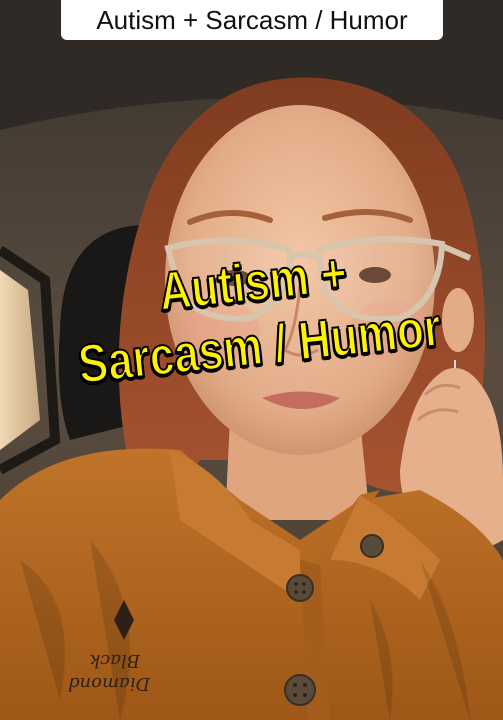 The image size is (503, 720). Describe the element at coordinates (115, 660) in the screenshot. I see `embroidery-line1: Black` at that location.